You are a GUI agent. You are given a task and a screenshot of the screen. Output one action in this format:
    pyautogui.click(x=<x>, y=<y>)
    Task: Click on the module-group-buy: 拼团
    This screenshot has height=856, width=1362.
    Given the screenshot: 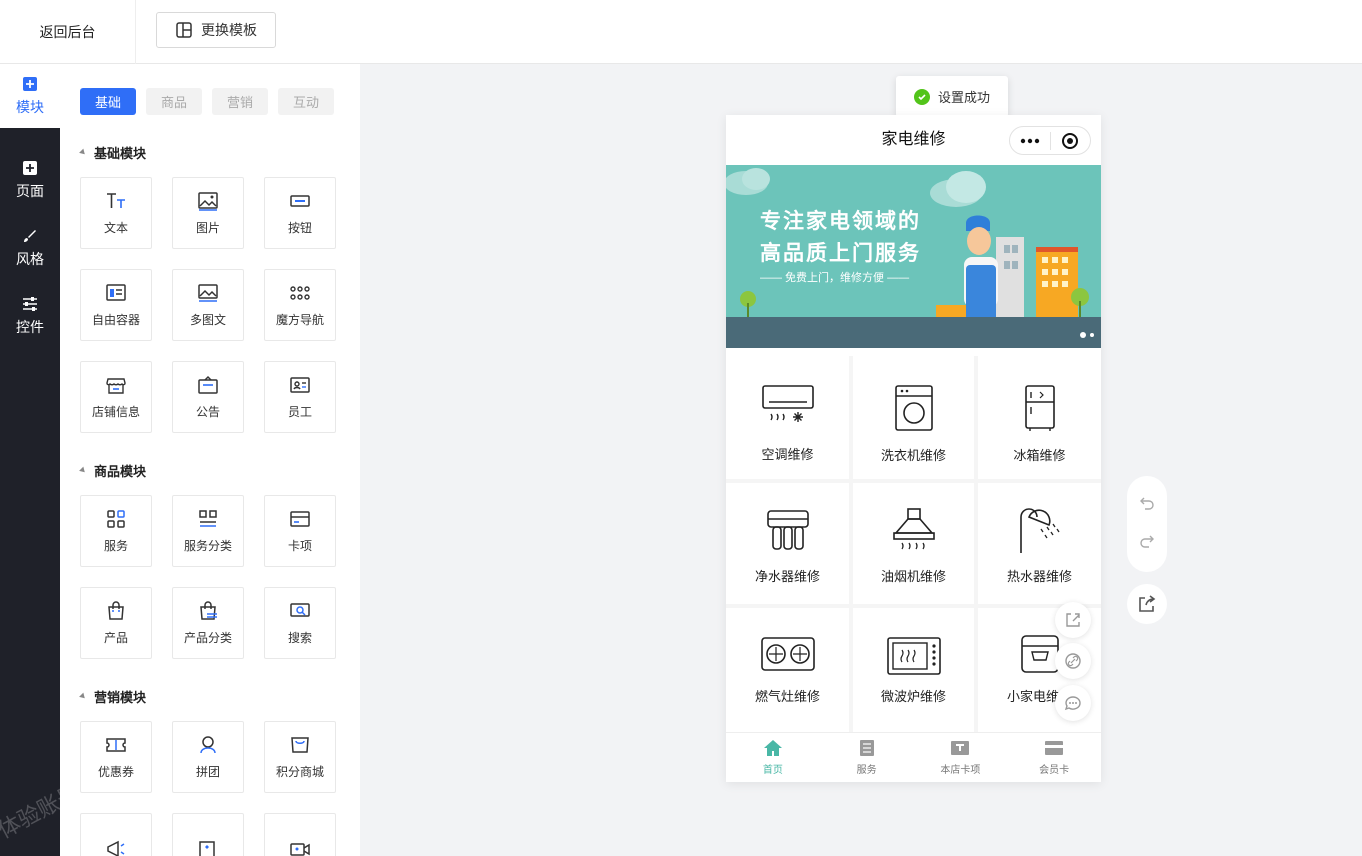 What is the action you would take?
    pyautogui.click(x=208, y=757)
    